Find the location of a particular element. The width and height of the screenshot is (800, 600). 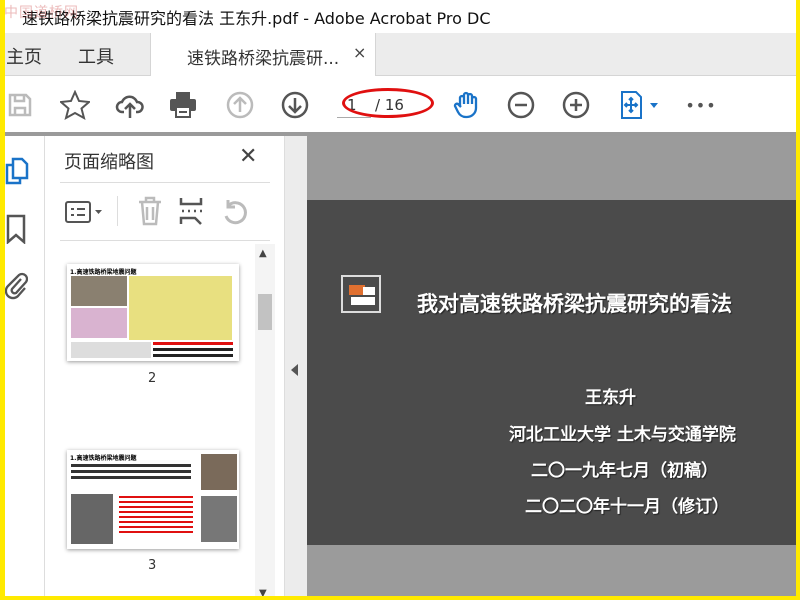

close-tab-icon: × is located at coordinates (359, 52).